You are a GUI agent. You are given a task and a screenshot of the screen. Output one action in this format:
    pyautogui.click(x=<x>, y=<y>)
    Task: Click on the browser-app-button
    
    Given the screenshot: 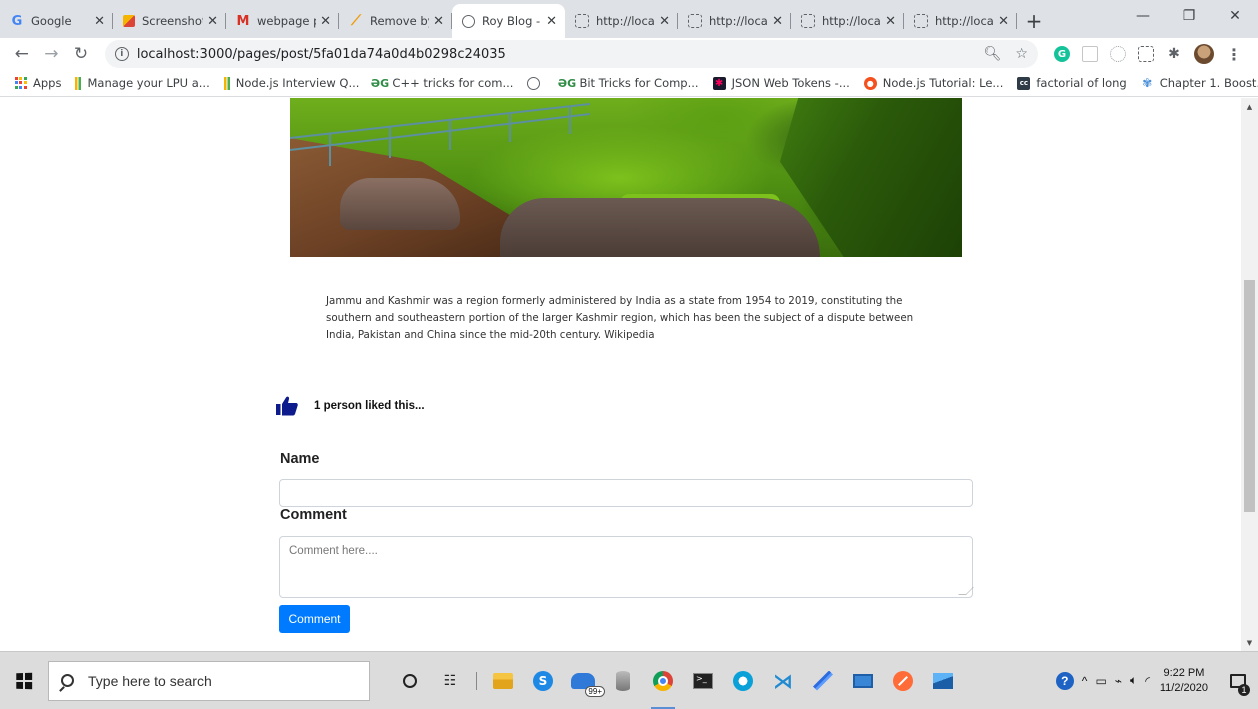 What is the action you would take?
    pyautogui.click(x=743, y=681)
    